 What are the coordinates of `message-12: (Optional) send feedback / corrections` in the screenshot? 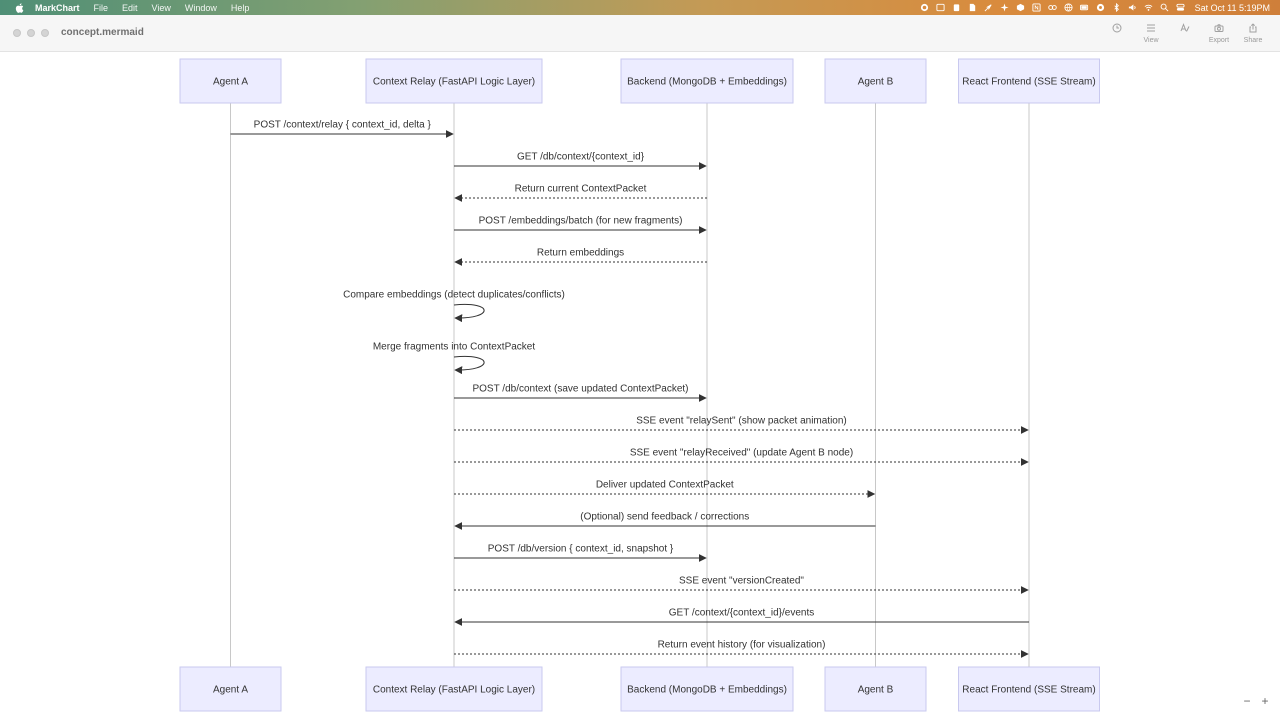 It's located at (665, 521).